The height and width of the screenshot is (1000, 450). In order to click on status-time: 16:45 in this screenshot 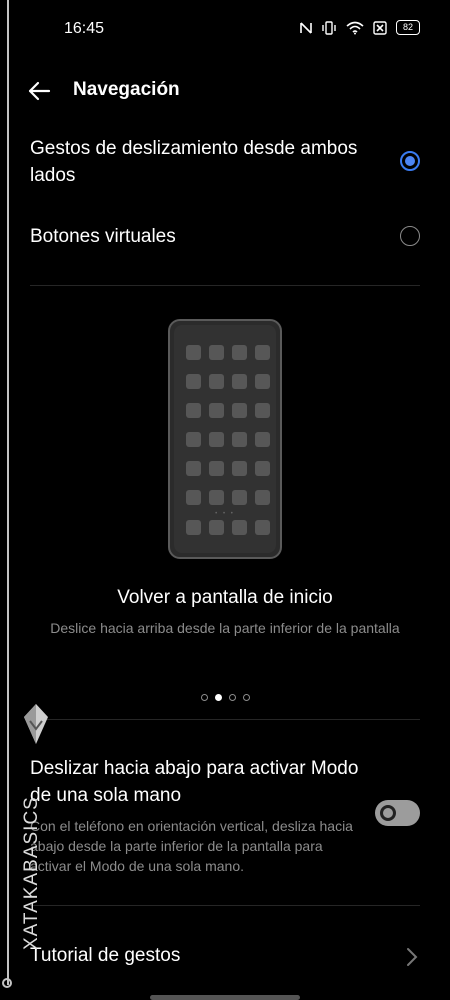, I will do `click(84, 28)`.